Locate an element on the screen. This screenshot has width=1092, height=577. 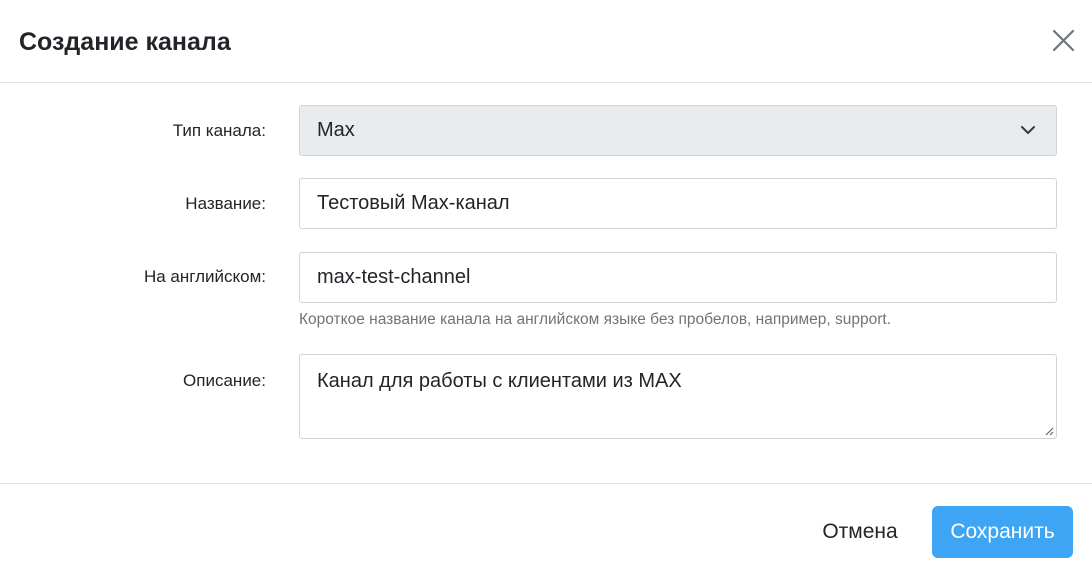
description-textarea: Канал для работы с клиентами из MAX is located at coordinates (678, 396).